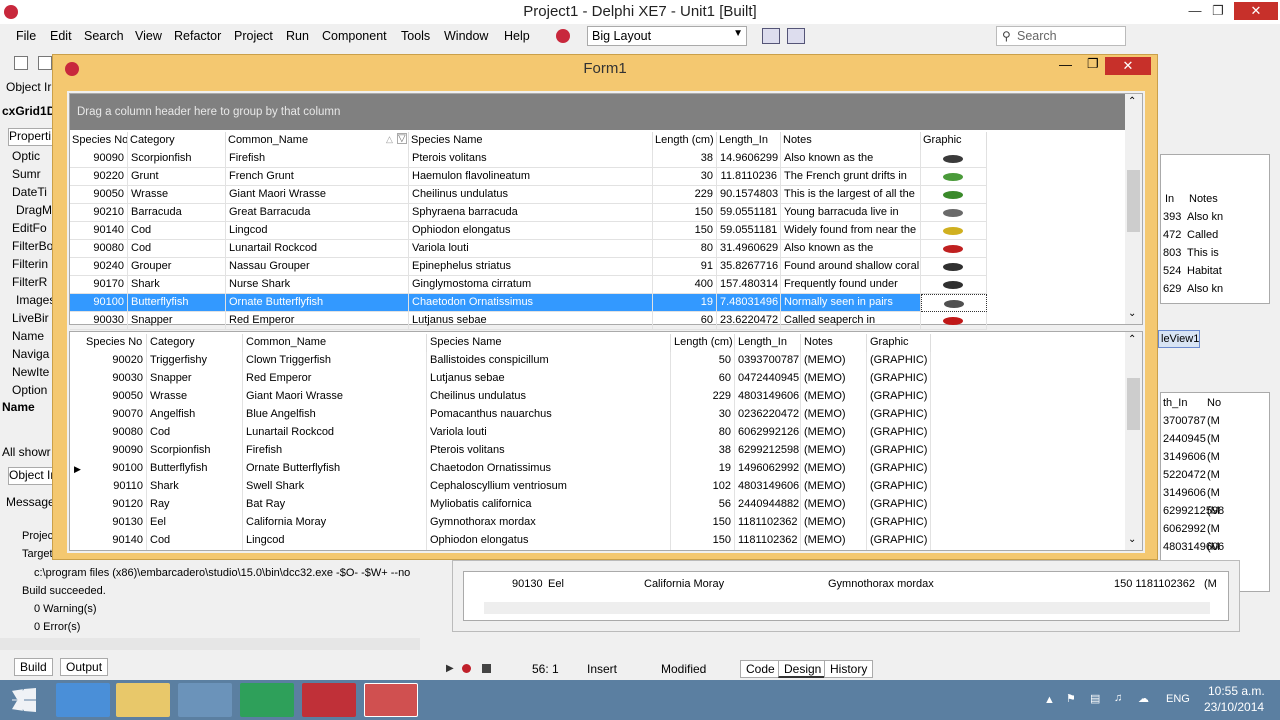  Describe the element at coordinates (205, 700) in the screenshot. I see `chrome-icon` at that location.